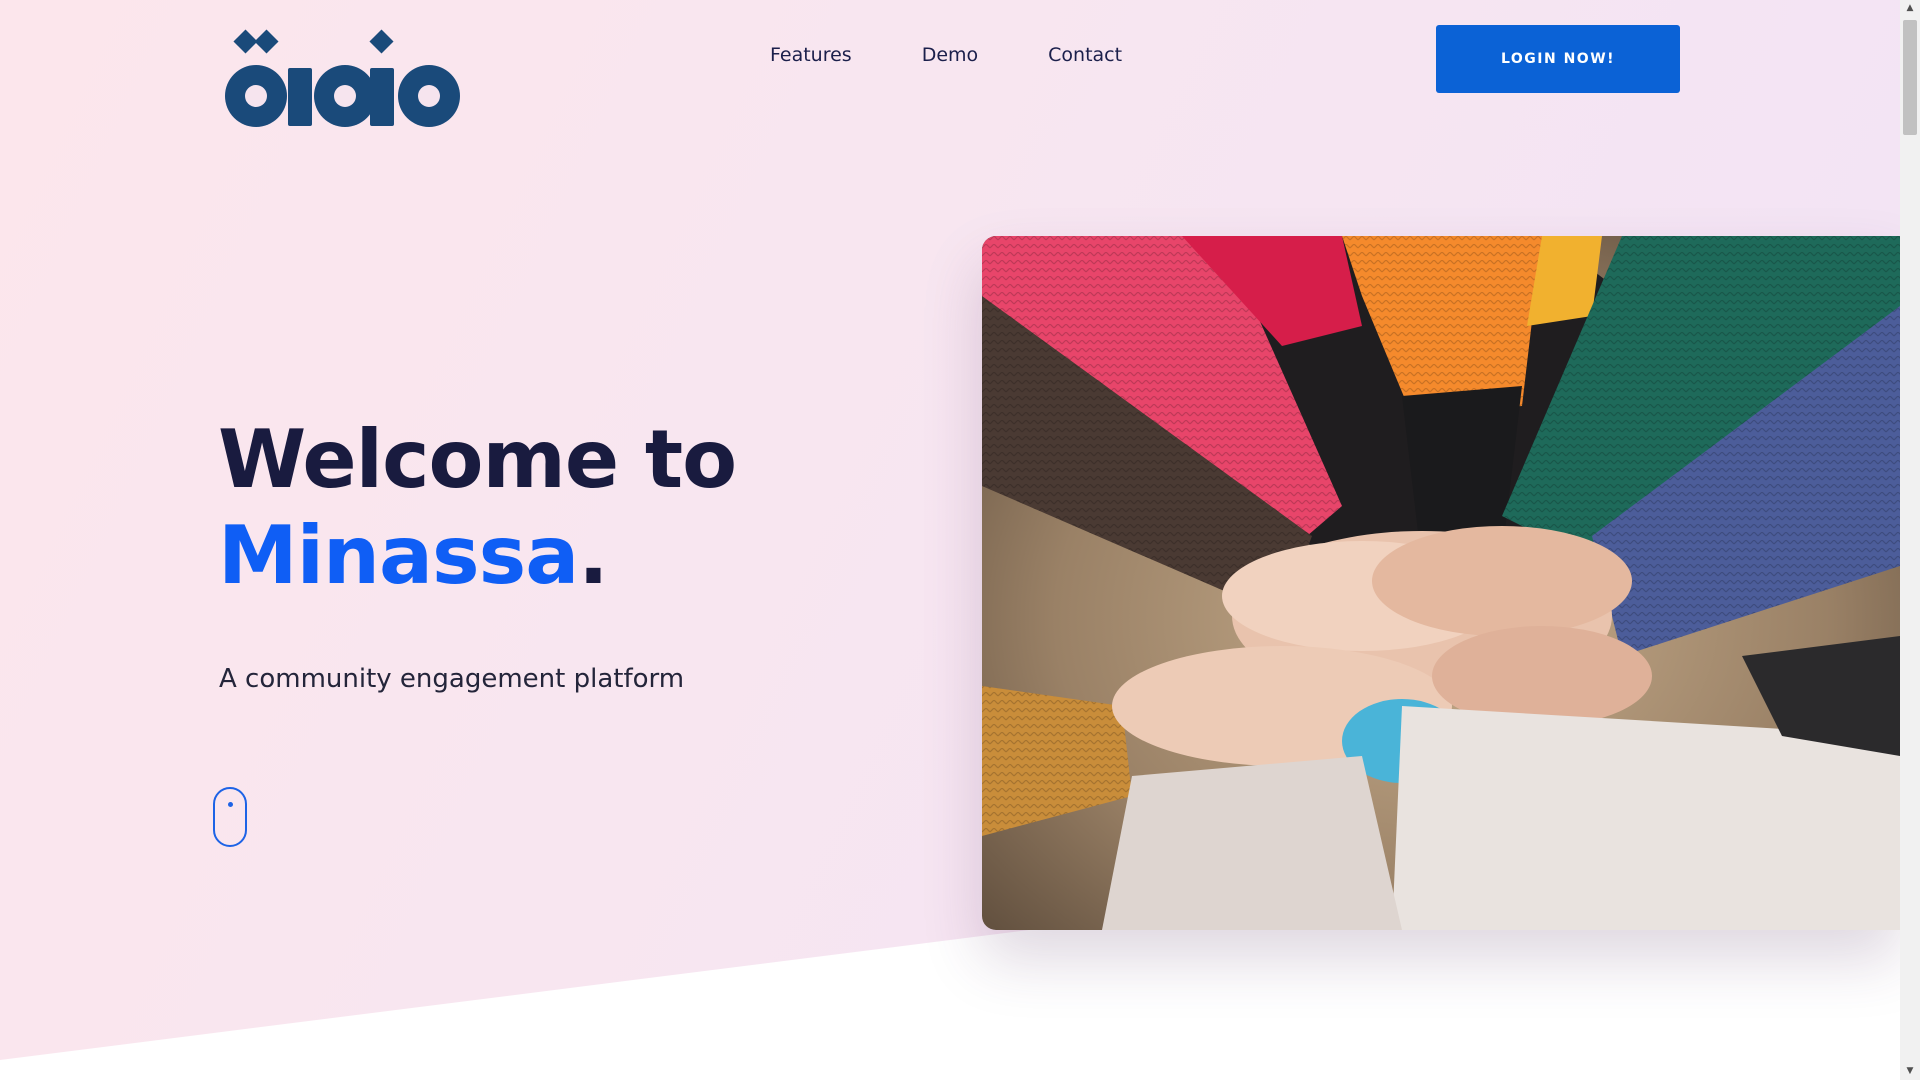 The width and height of the screenshot is (1920, 1080). I want to click on hero-subtitle: A community engagement platform, so click(452, 679).